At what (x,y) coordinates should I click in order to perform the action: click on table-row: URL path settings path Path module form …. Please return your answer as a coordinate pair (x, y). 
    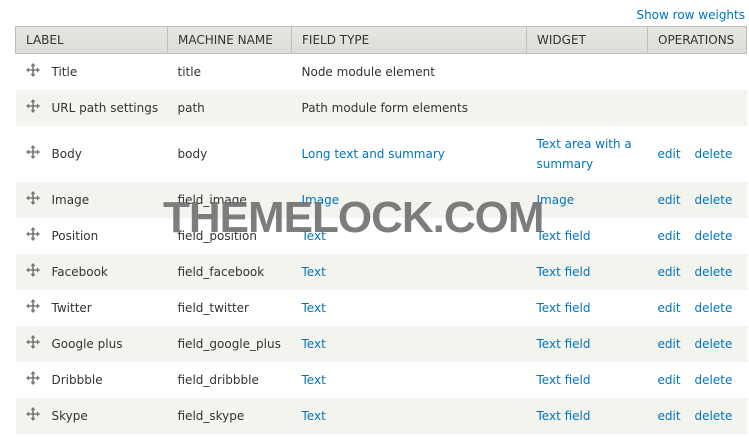
    Looking at the image, I should click on (381, 107).